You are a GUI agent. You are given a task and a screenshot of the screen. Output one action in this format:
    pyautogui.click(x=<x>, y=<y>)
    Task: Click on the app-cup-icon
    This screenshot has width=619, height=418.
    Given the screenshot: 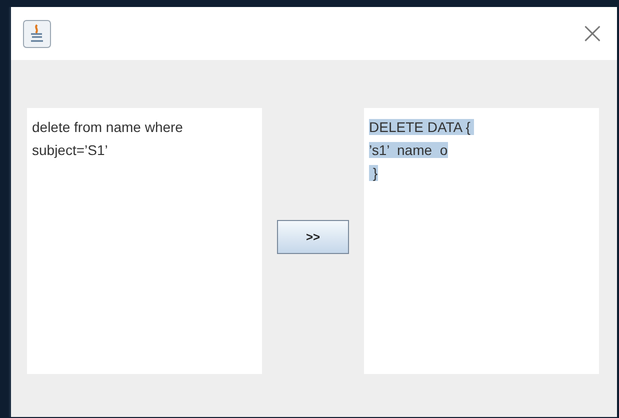 What is the action you would take?
    pyautogui.click(x=37, y=34)
    